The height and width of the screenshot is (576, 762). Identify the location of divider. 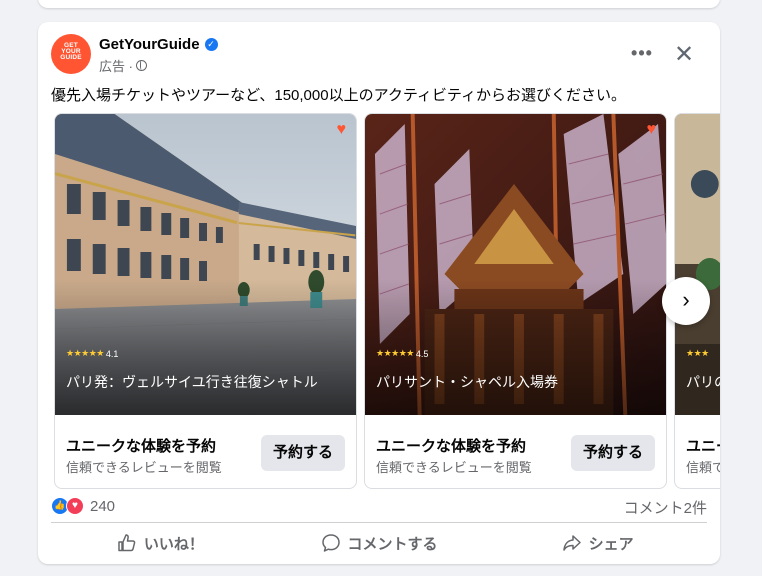
(379, 522).